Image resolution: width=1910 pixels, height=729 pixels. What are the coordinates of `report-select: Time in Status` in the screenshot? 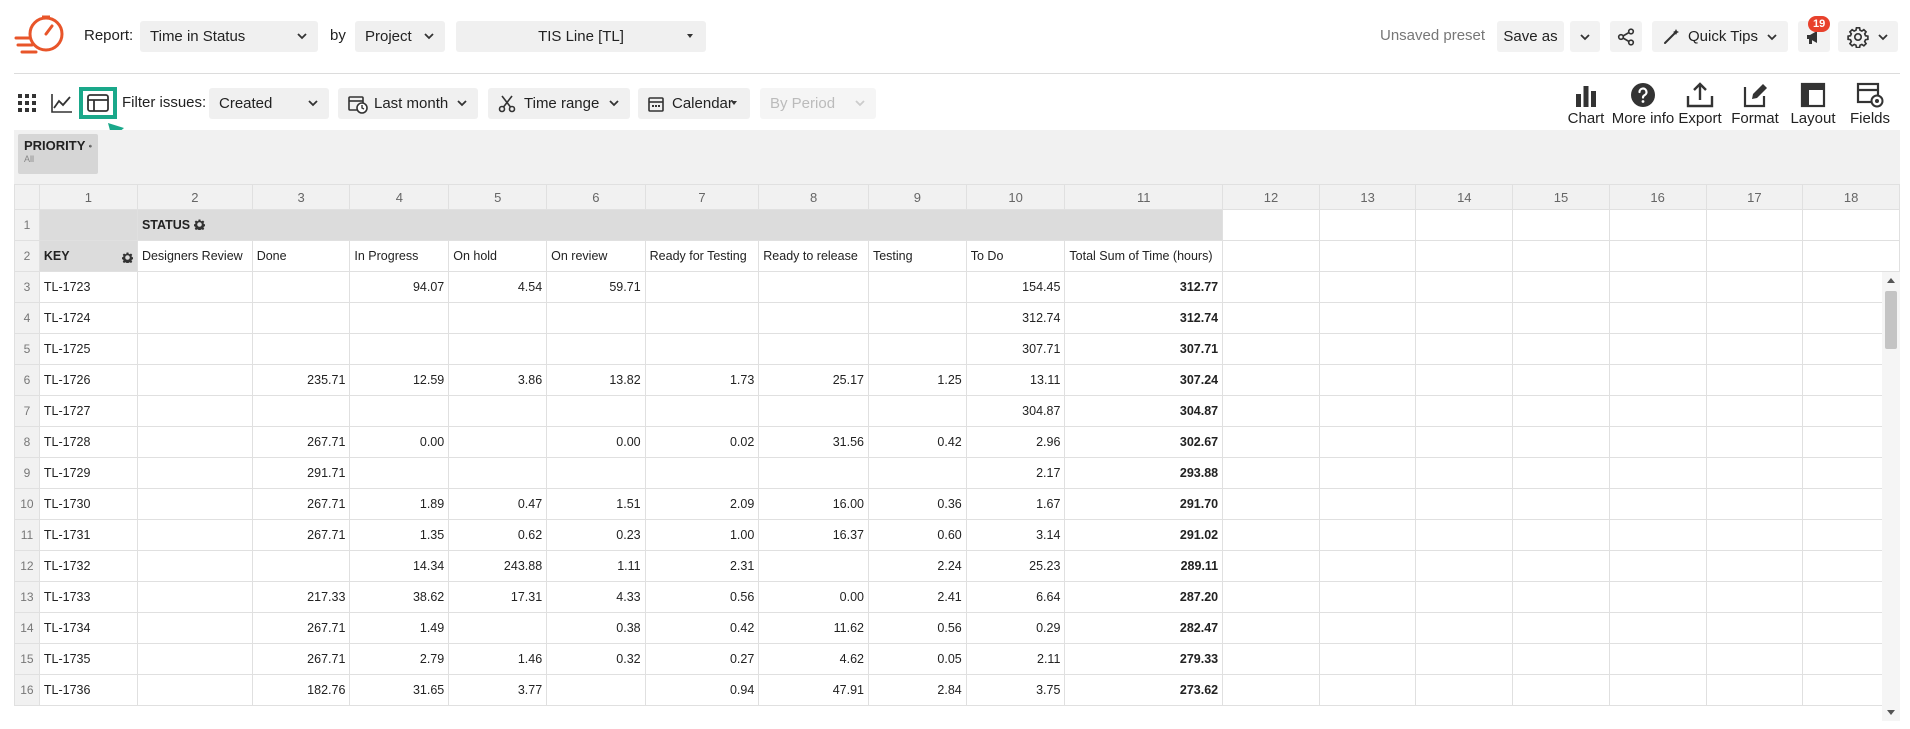 It's located at (229, 36).